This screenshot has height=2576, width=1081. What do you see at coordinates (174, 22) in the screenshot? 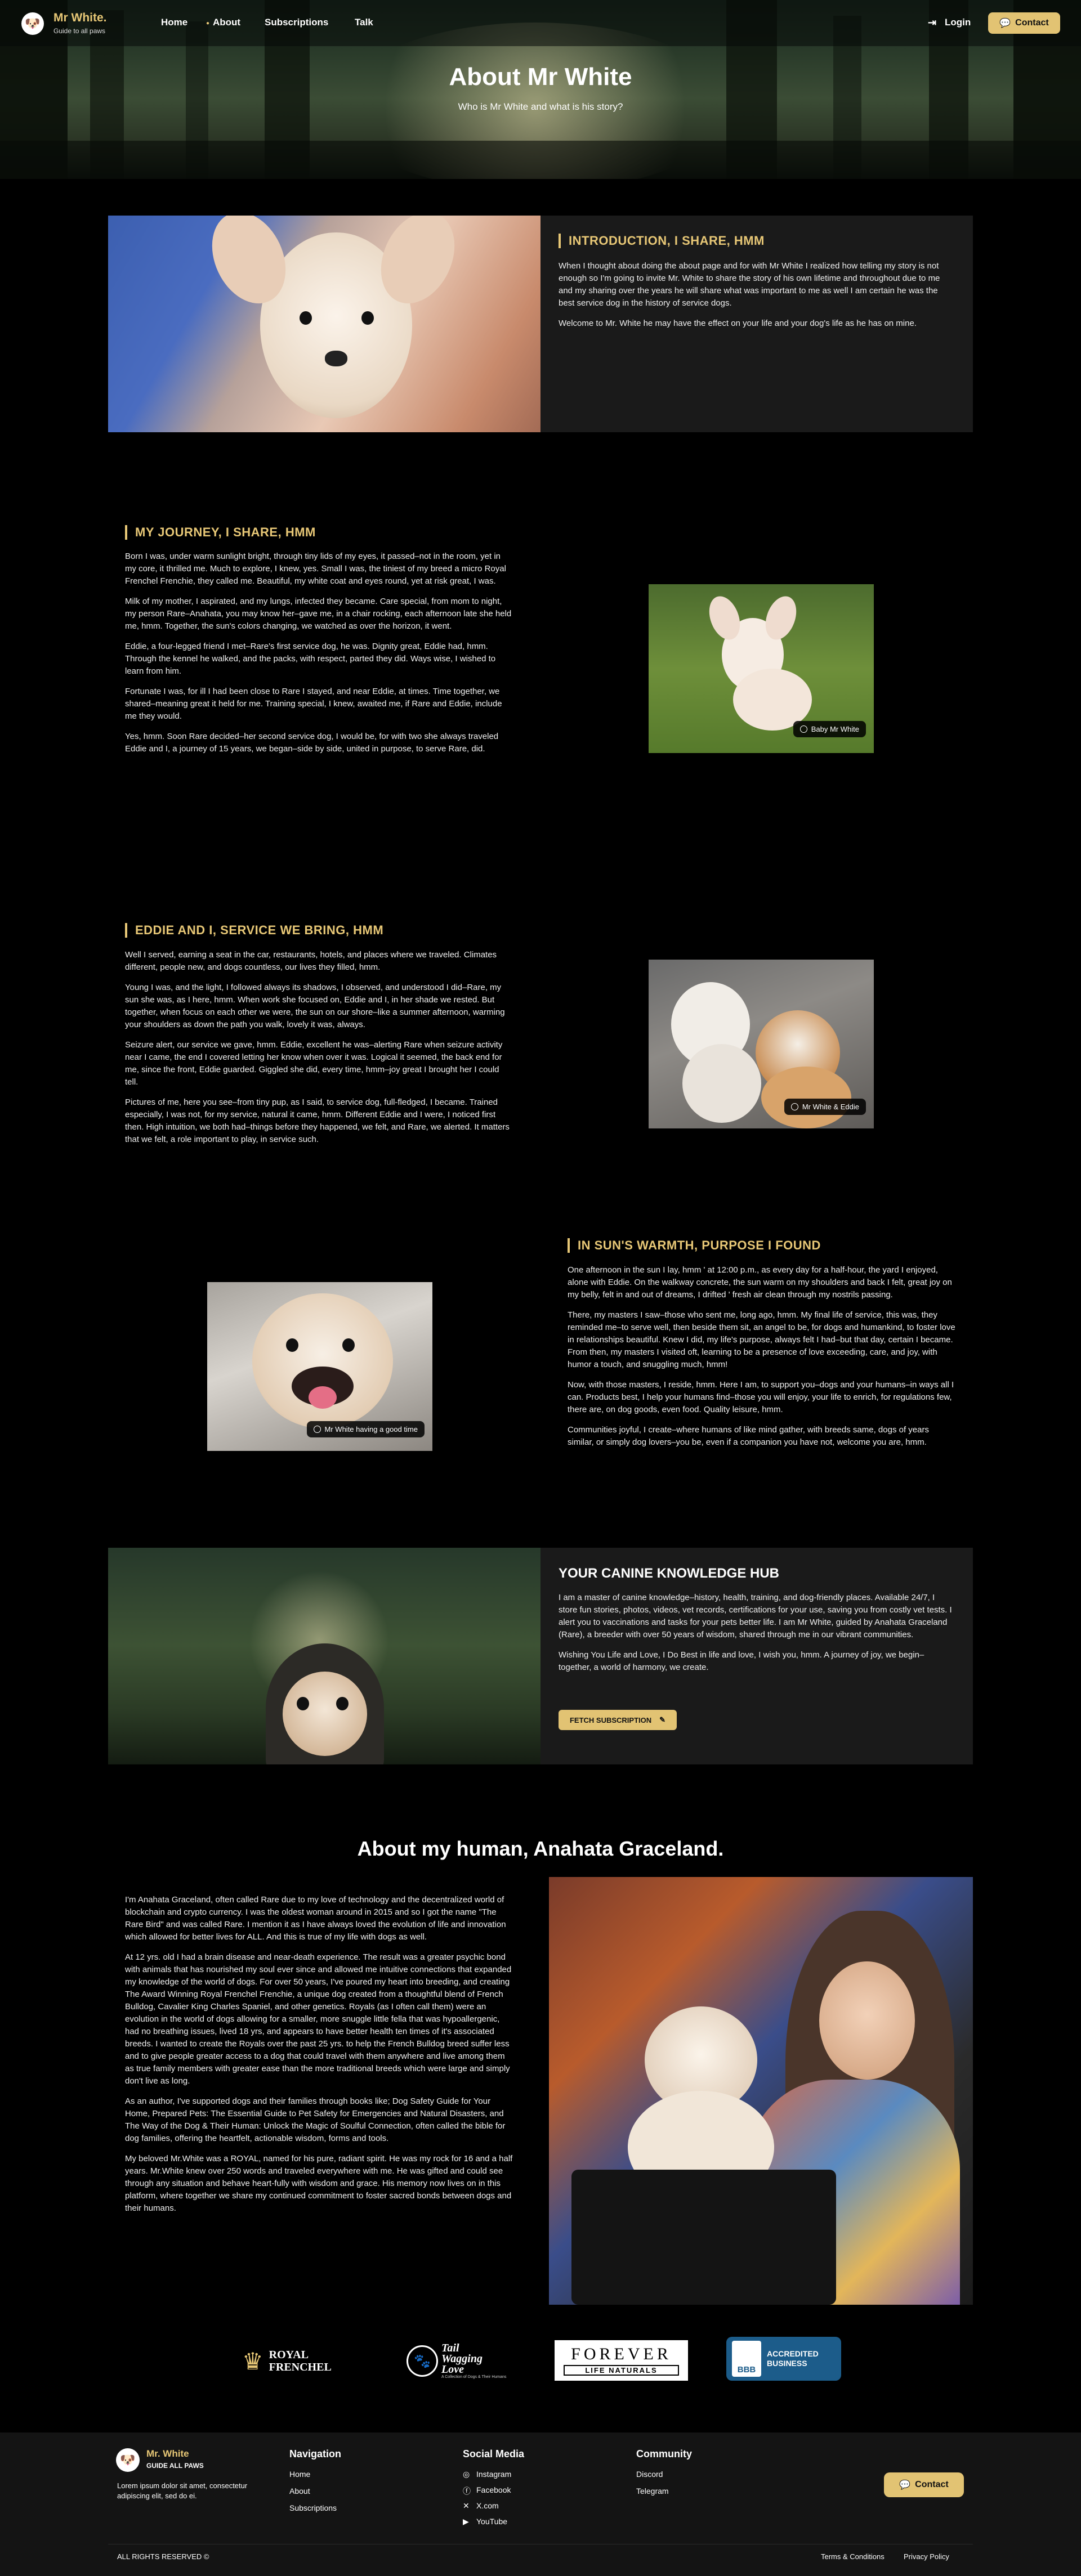
I see `nav-home: Home` at bounding box center [174, 22].